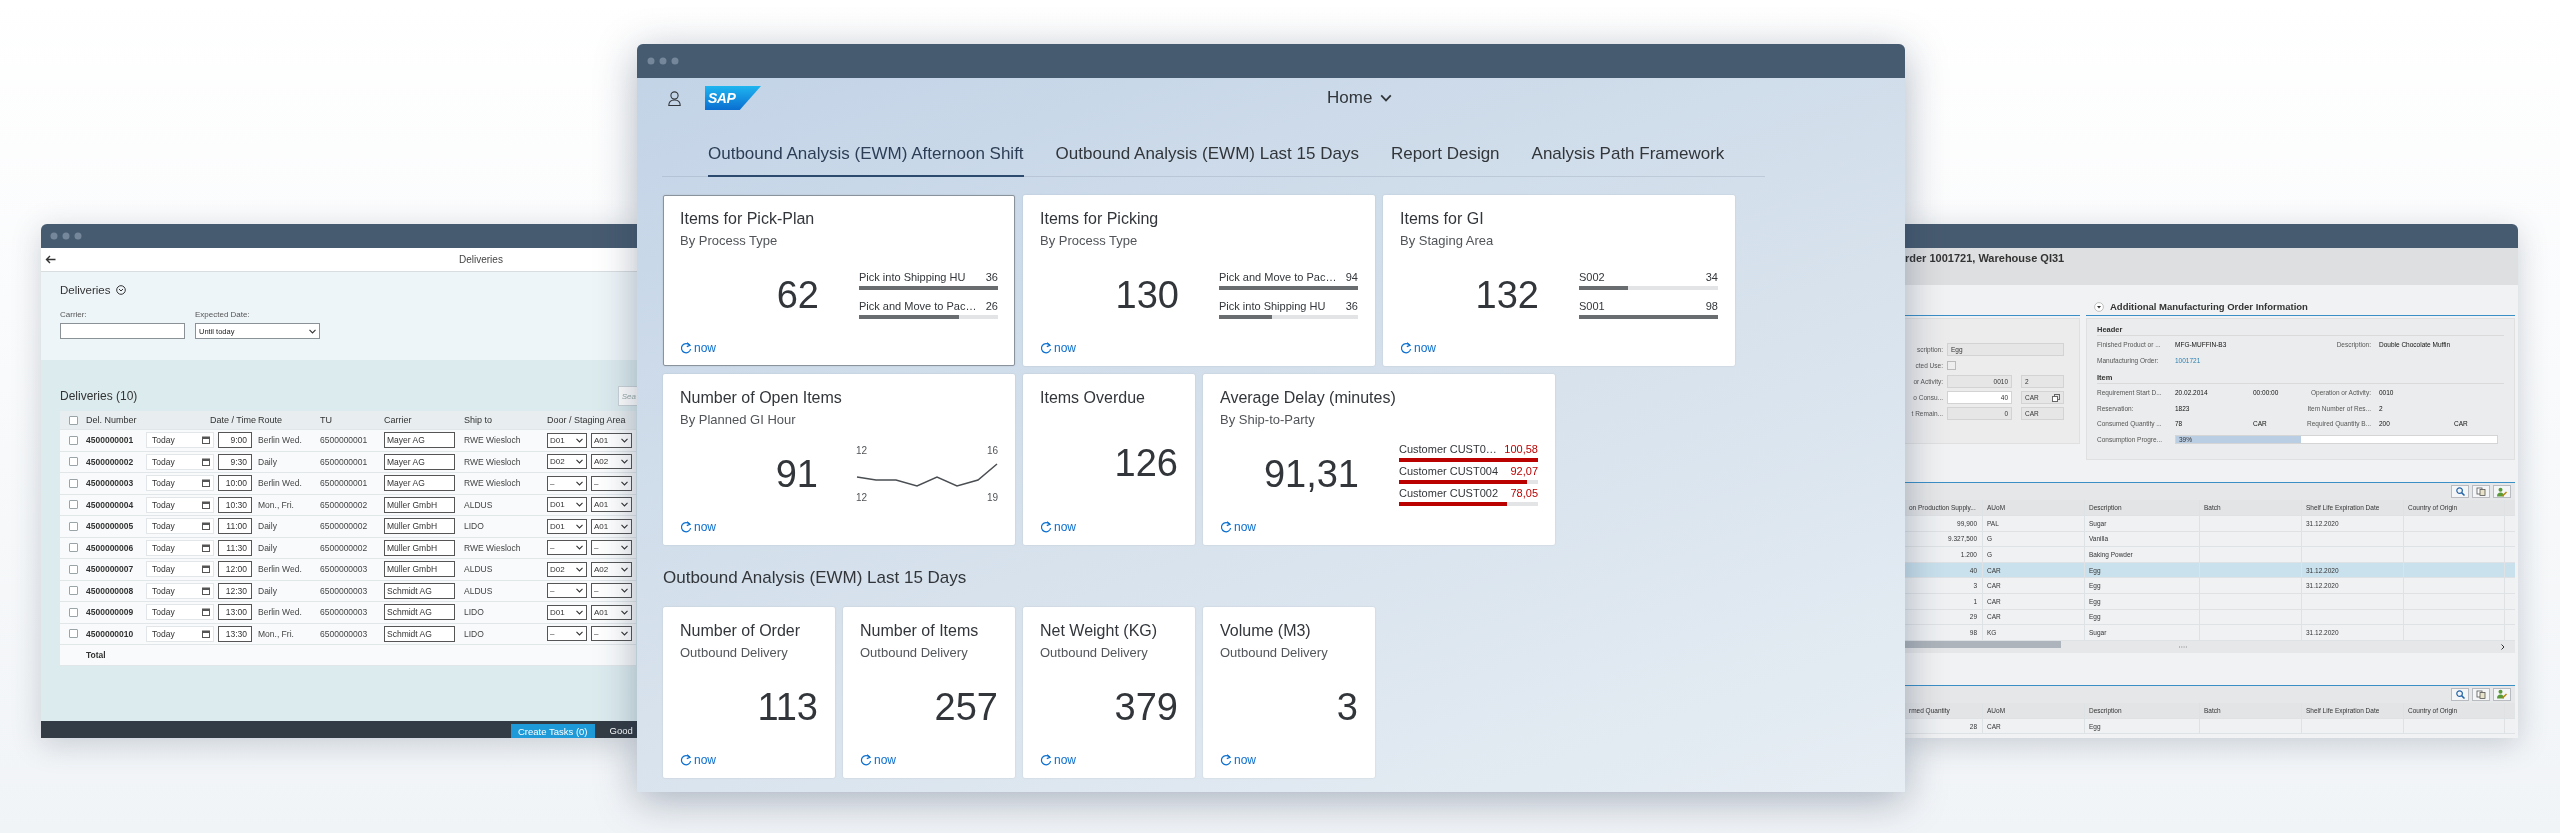 This screenshot has width=2560, height=833. What do you see at coordinates (120, 290) in the screenshot?
I see `expand-icon` at bounding box center [120, 290].